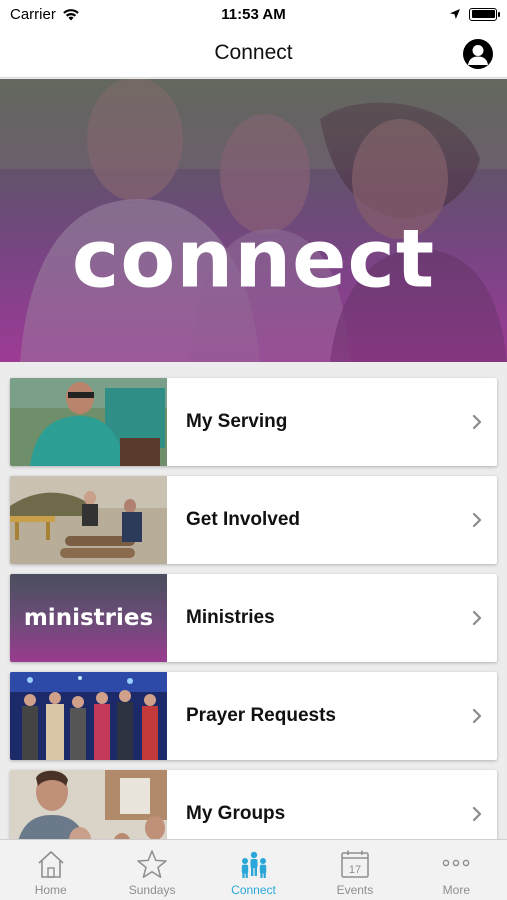 Image resolution: width=507 pixels, height=900 pixels. What do you see at coordinates (456, 870) in the screenshot?
I see `tab-more: More` at bounding box center [456, 870].